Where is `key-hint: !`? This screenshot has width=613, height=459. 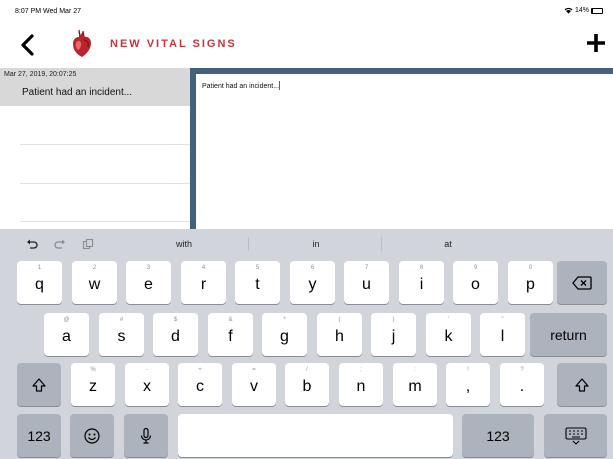 key-hint: ! is located at coordinates (468, 370).